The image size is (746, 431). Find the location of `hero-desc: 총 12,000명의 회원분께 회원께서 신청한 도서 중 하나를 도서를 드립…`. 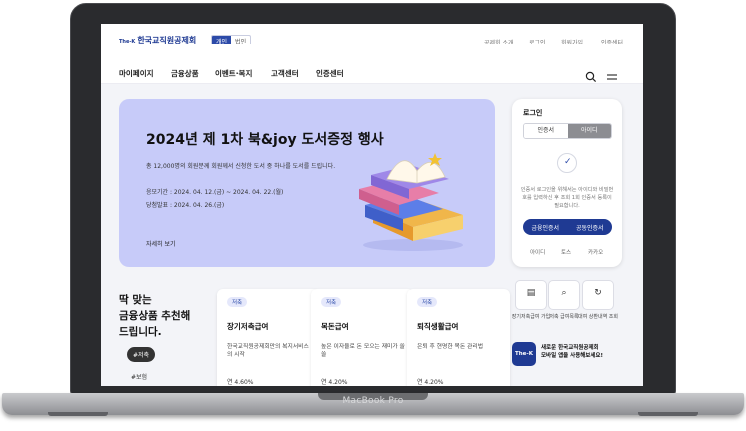

hero-desc: 총 12,000명의 회원분께 회원께서 신청한 도서 중 하나를 도서를 드립… is located at coordinates (241, 166).